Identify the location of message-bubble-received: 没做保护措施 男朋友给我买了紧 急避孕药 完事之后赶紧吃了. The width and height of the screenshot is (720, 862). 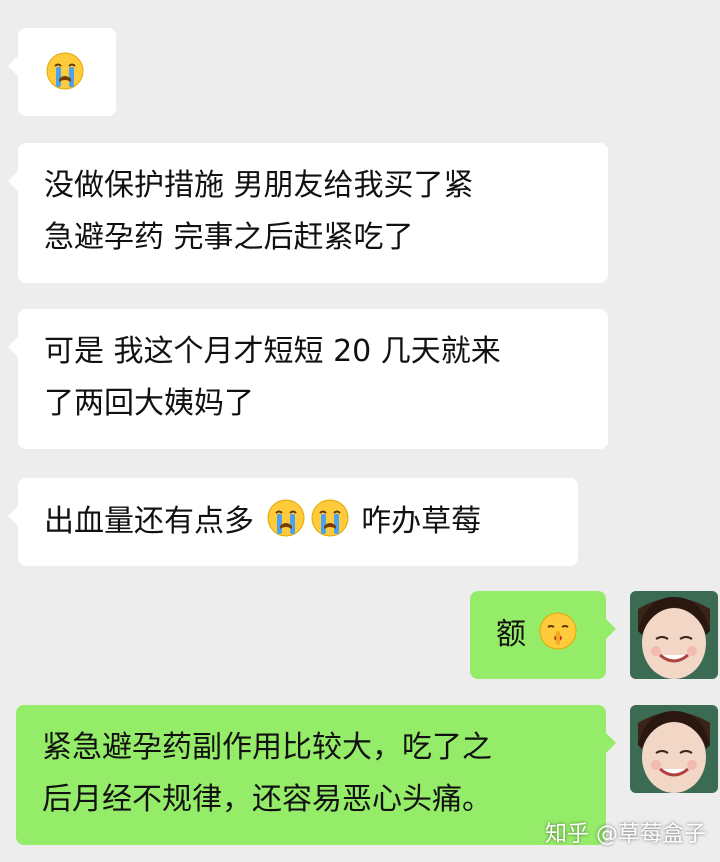
(308, 213).